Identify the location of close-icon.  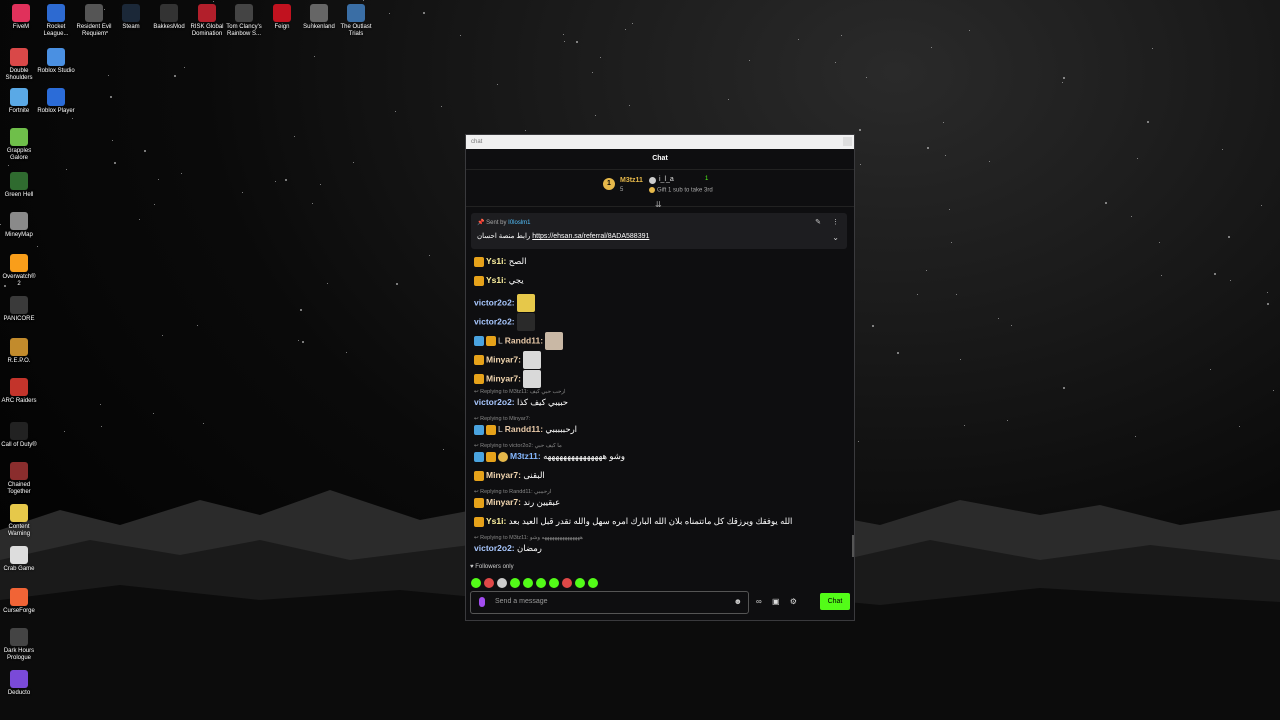
(847, 141).